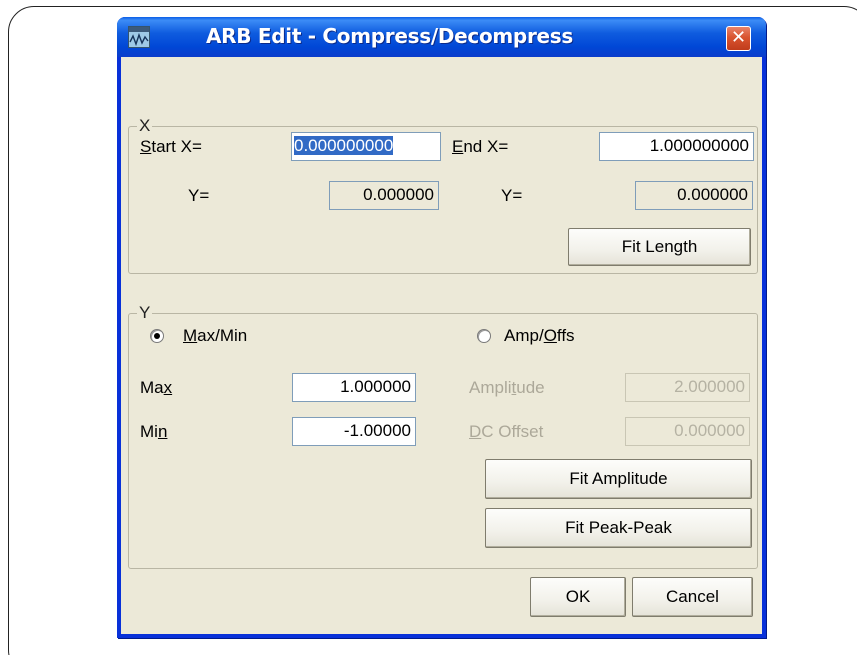  What do you see at coordinates (154, 431) in the screenshot?
I see `min-label: Min` at bounding box center [154, 431].